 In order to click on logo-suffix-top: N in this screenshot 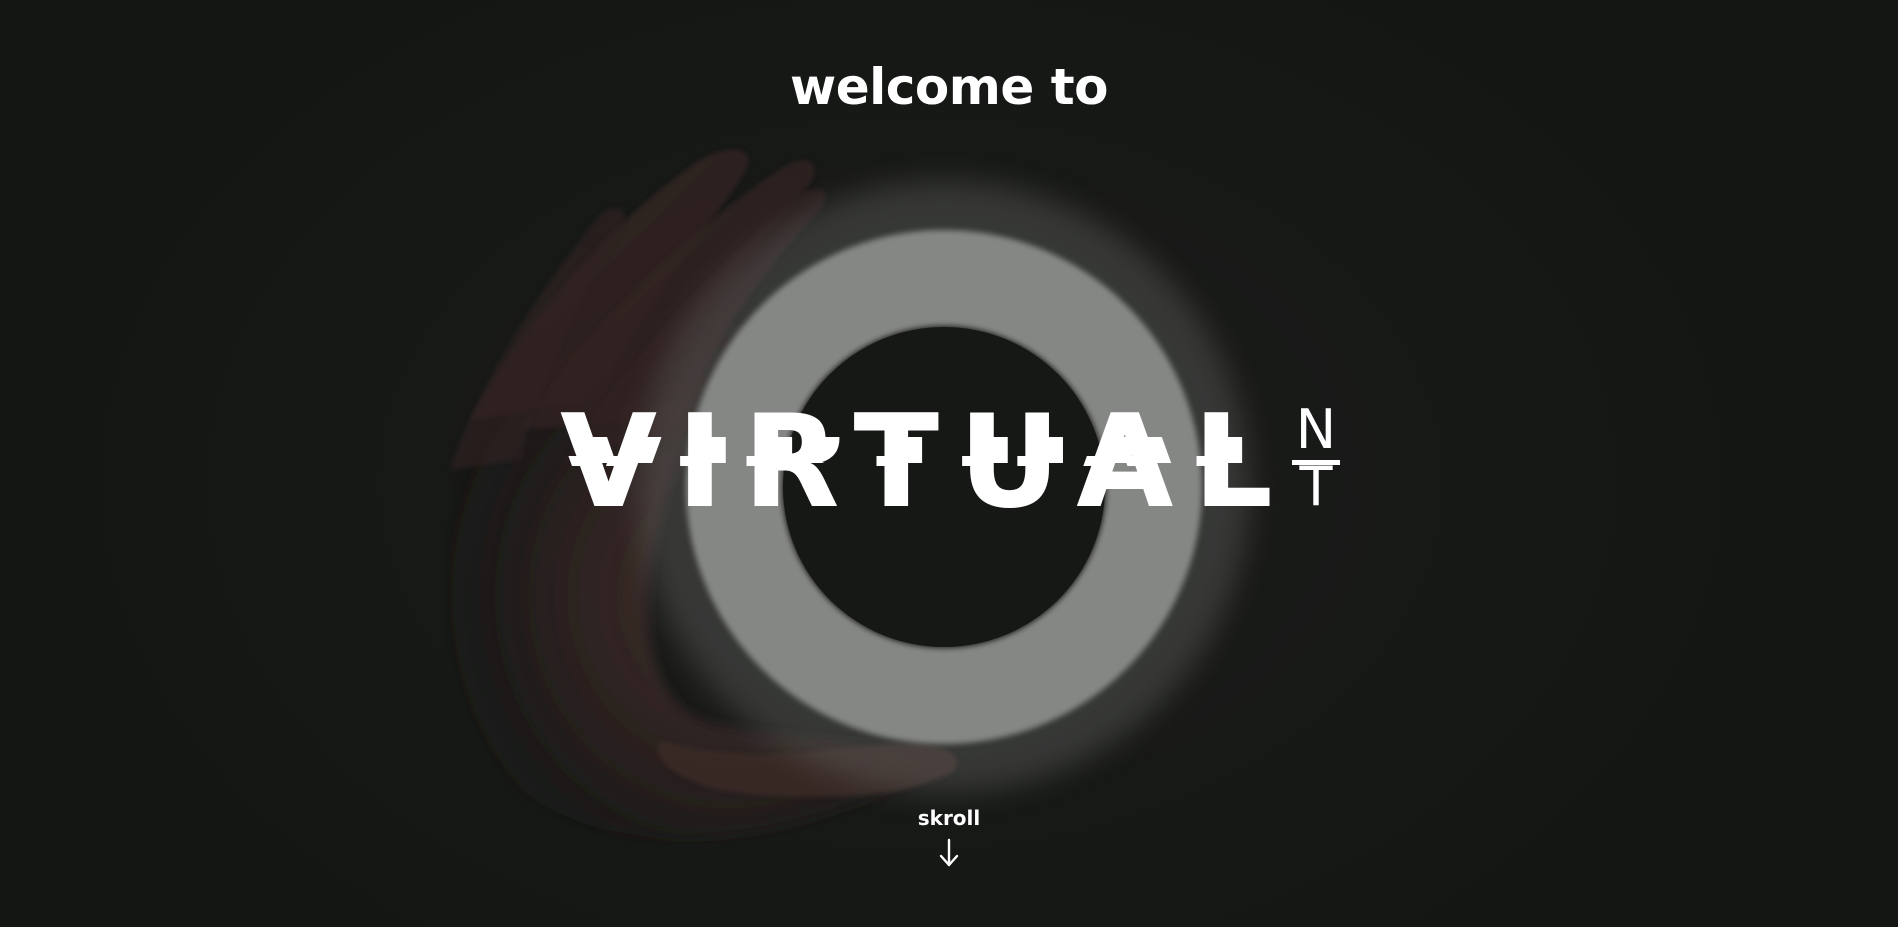, I will do `click(1316, 429)`.